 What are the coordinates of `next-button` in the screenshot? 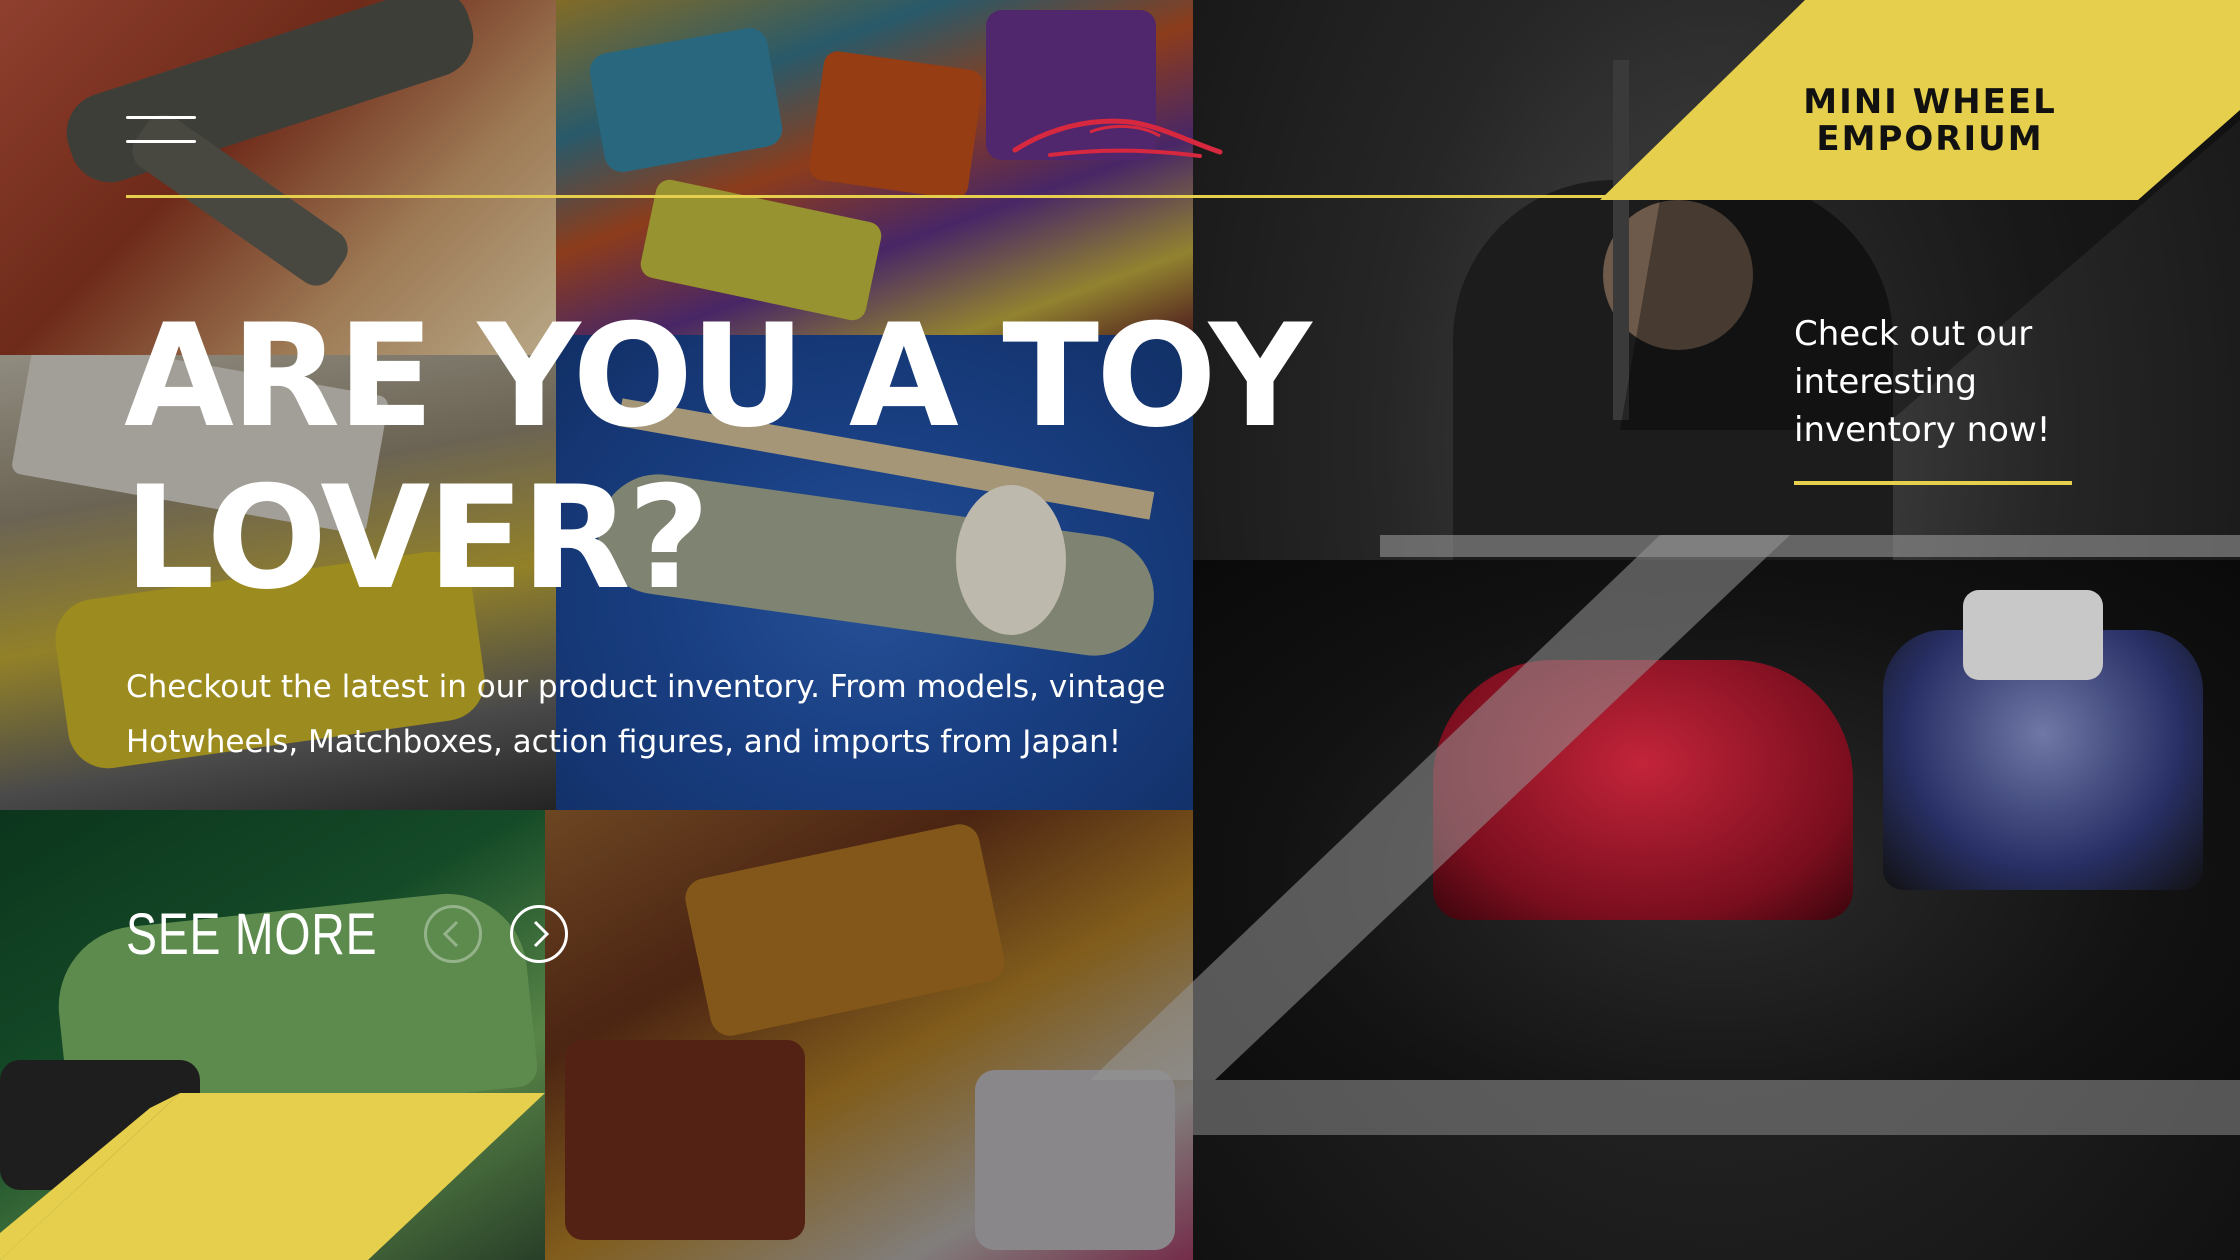 It's located at (539, 934).